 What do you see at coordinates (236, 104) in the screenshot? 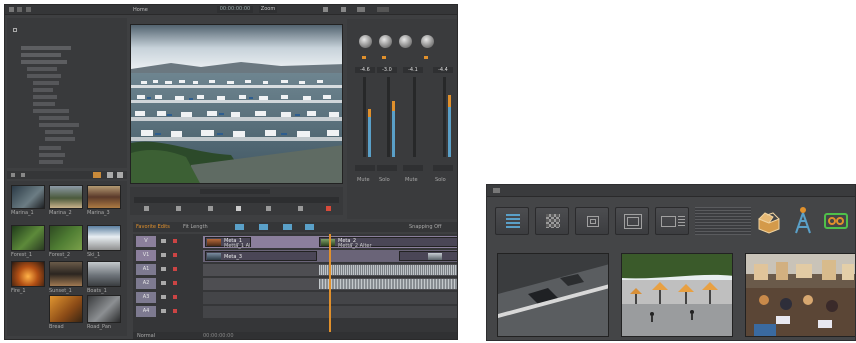
I see `viewer-frame` at bounding box center [236, 104].